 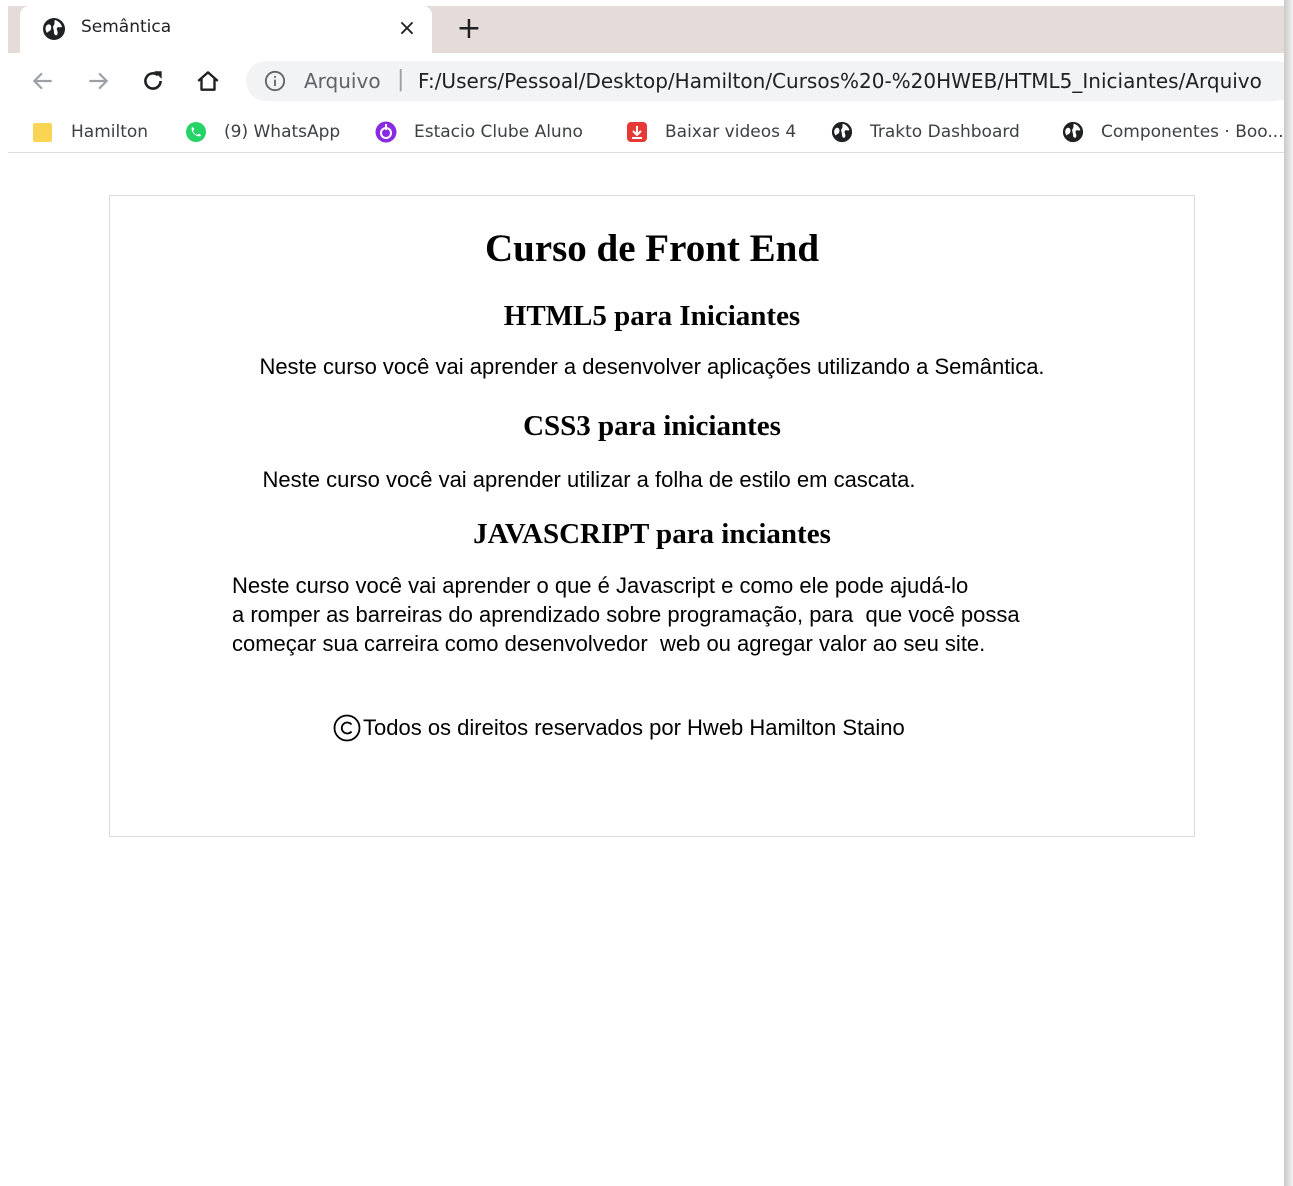 What do you see at coordinates (282, 132) in the screenshot?
I see `bookmark-label: (9) WhatsApp` at bounding box center [282, 132].